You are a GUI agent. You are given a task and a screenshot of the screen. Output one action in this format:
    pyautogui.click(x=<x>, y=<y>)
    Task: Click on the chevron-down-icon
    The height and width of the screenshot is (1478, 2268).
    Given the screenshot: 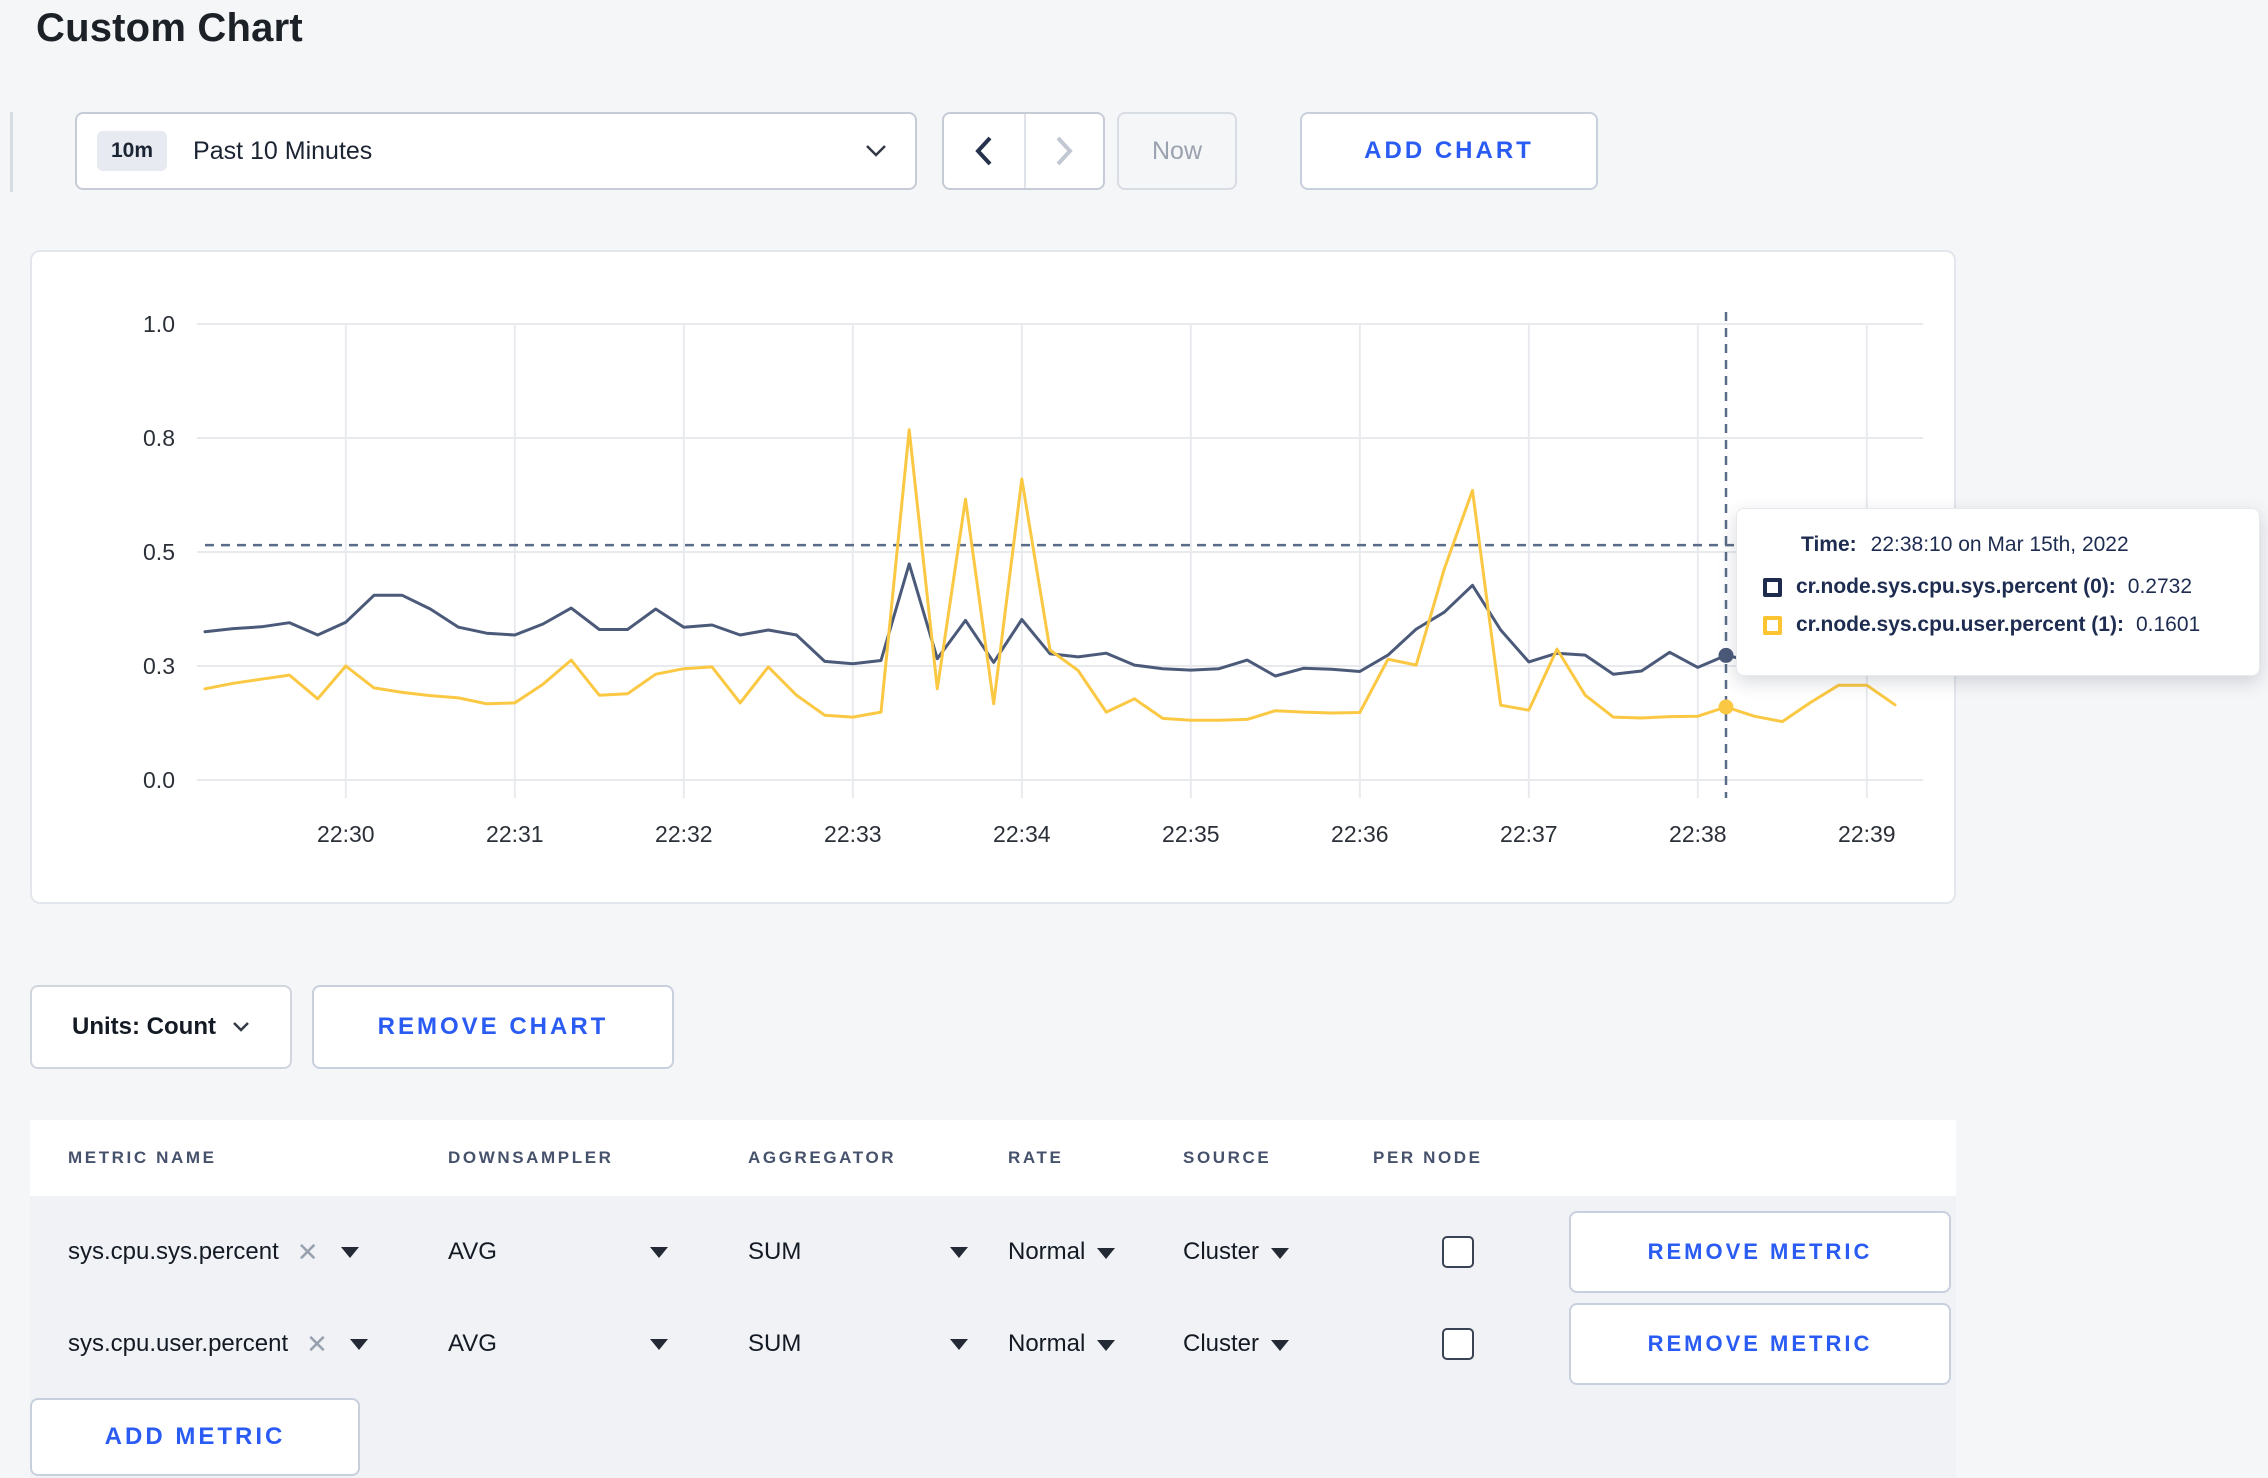 What is the action you would take?
    pyautogui.click(x=876, y=151)
    